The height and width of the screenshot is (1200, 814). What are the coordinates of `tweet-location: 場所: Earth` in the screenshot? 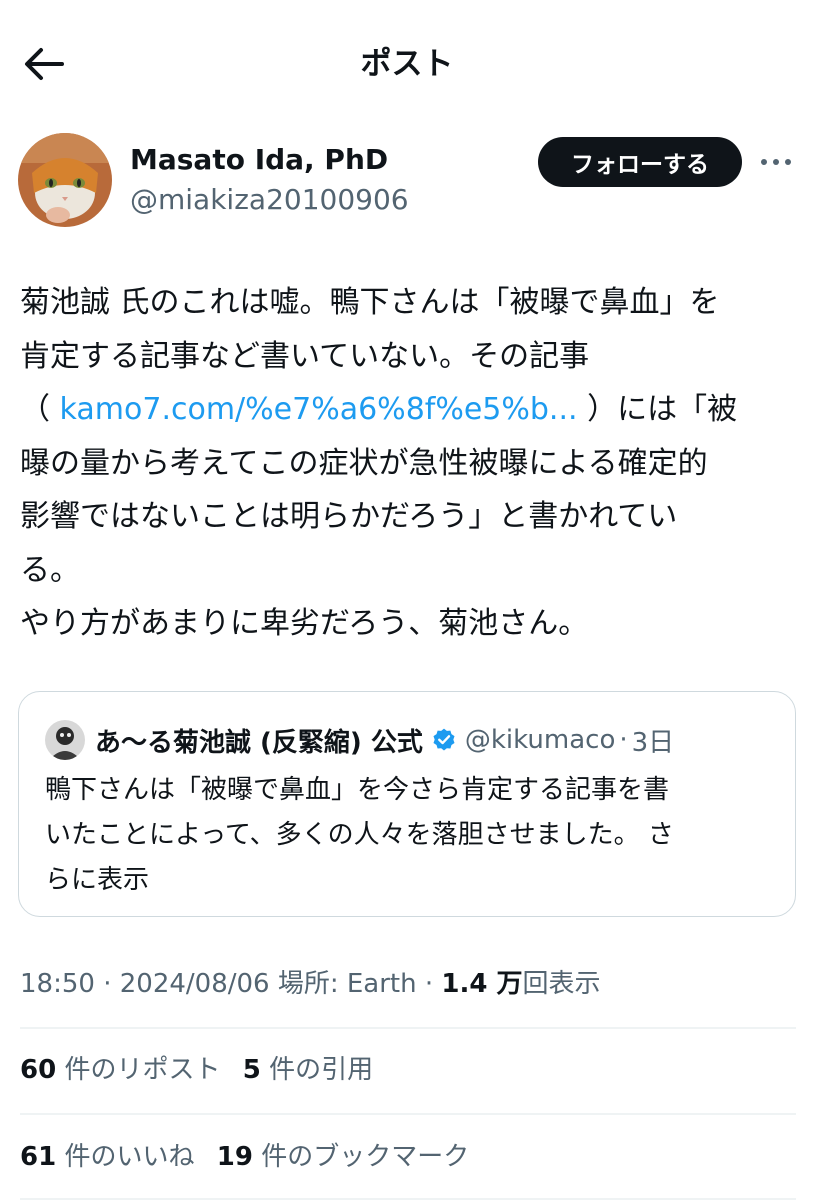 It's located at (343, 984).